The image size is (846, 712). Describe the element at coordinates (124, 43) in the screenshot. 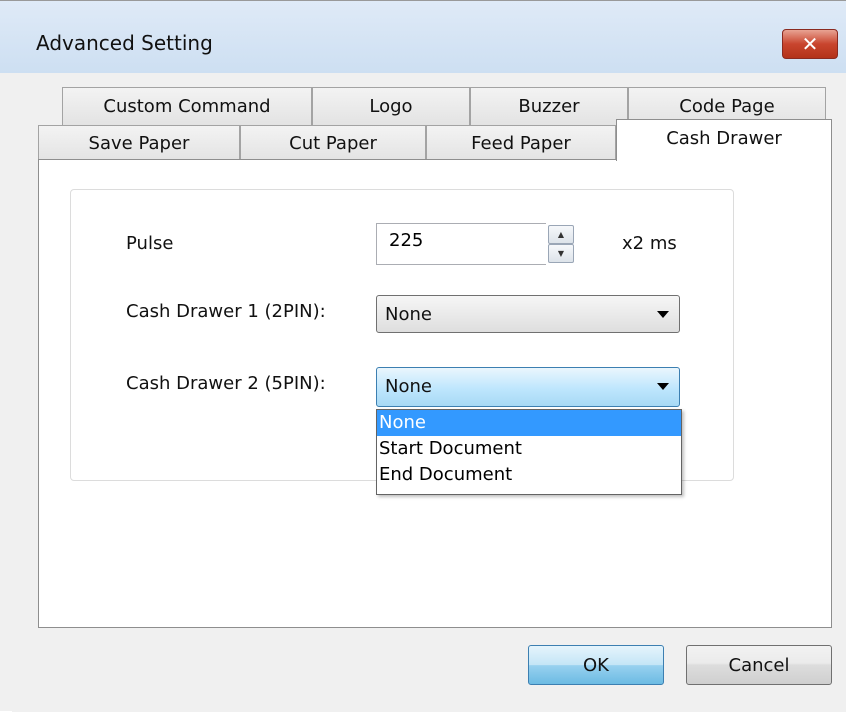

I see `window-title: Advanced Setting` at that location.